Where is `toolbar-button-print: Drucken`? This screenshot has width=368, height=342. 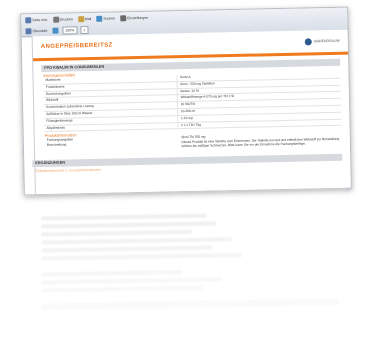
toolbar-button-print: Drucken is located at coordinates (63, 19).